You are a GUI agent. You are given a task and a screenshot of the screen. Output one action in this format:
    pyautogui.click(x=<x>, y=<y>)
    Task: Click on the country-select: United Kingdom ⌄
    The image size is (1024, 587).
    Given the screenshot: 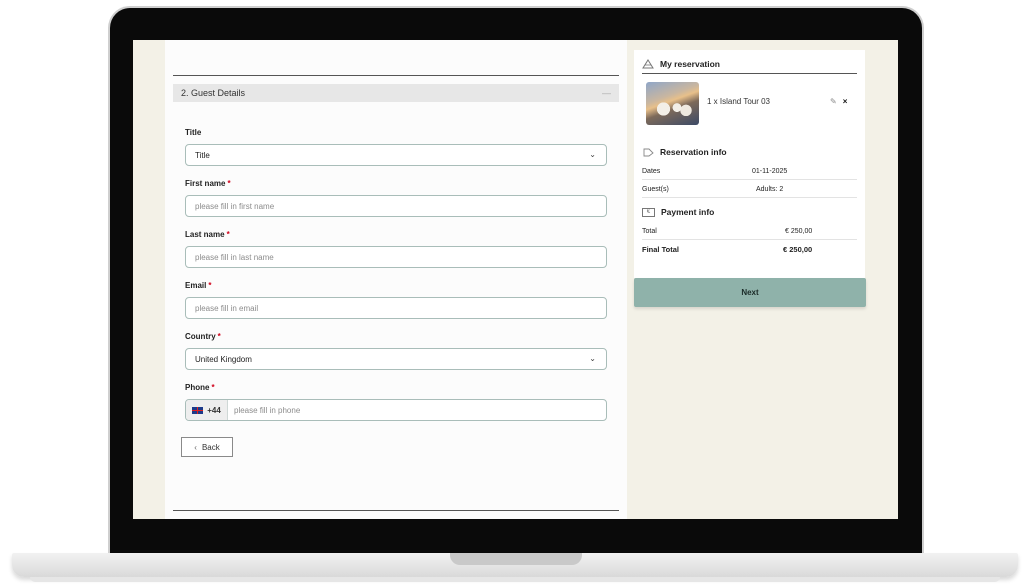 What is the action you would take?
    pyautogui.click(x=396, y=359)
    